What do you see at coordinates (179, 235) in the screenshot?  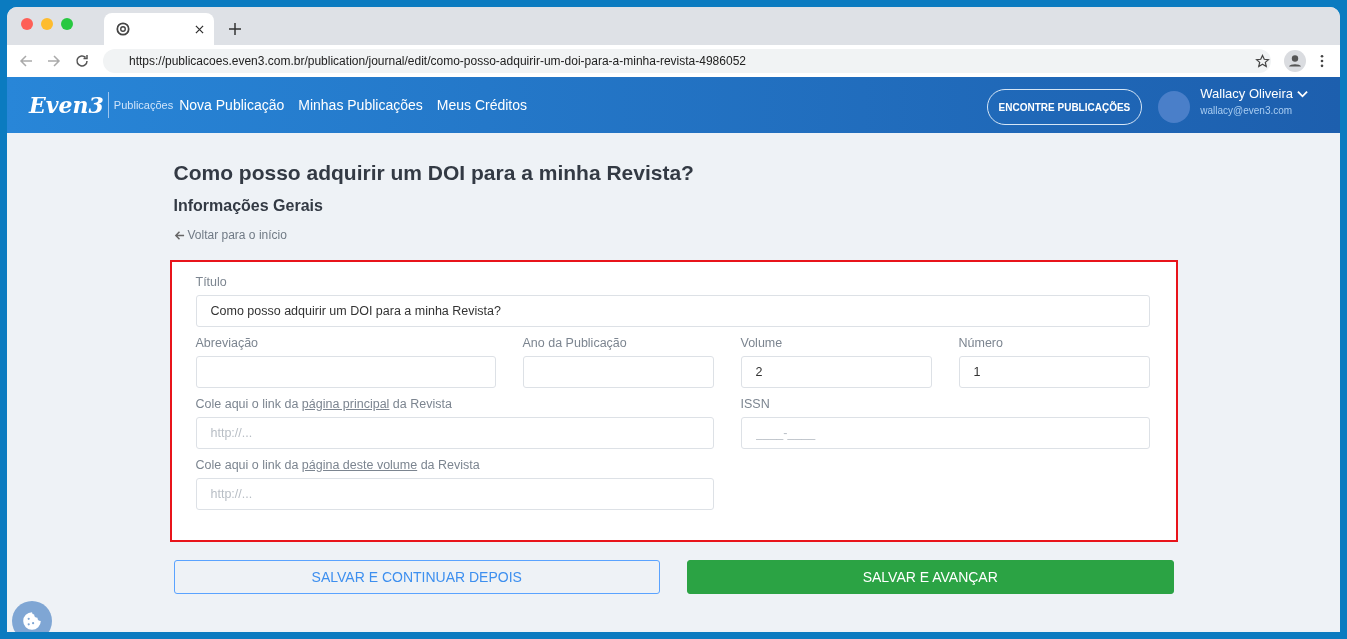 I see `left-arrow-icon` at bounding box center [179, 235].